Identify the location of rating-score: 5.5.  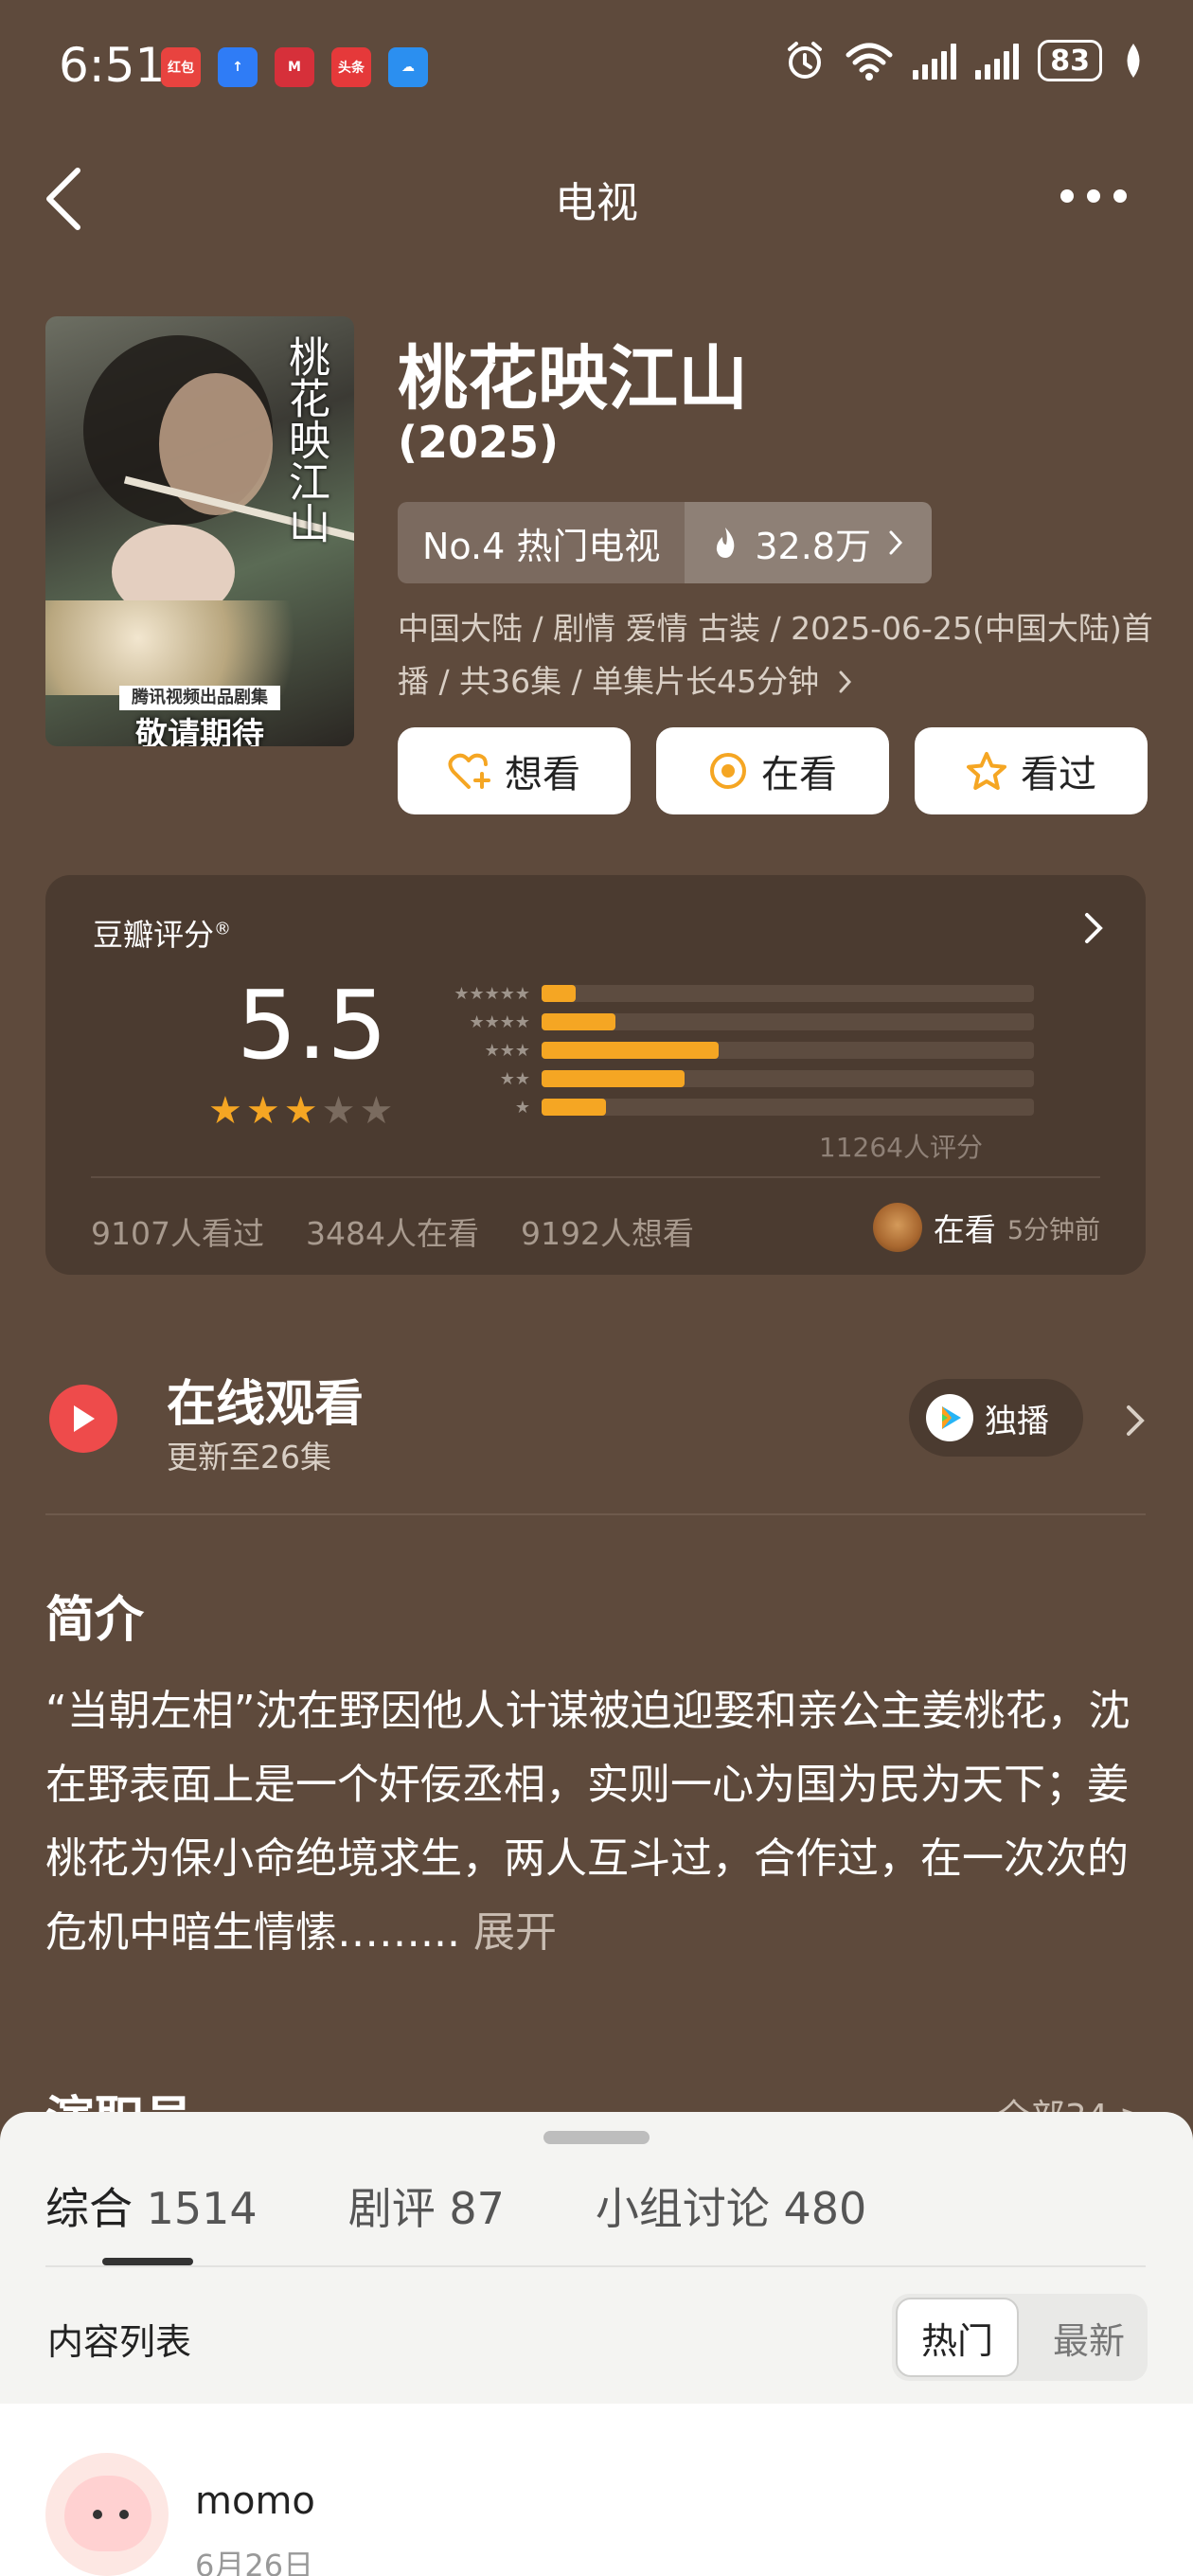
(312, 1025).